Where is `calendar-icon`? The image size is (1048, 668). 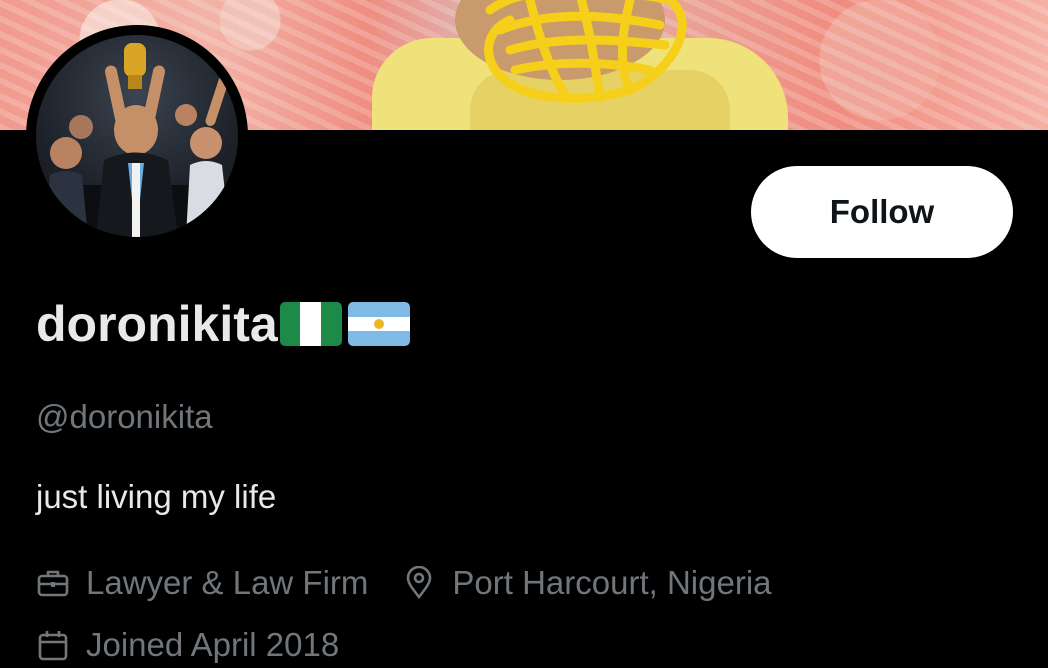 calendar-icon is located at coordinates (53, 645).